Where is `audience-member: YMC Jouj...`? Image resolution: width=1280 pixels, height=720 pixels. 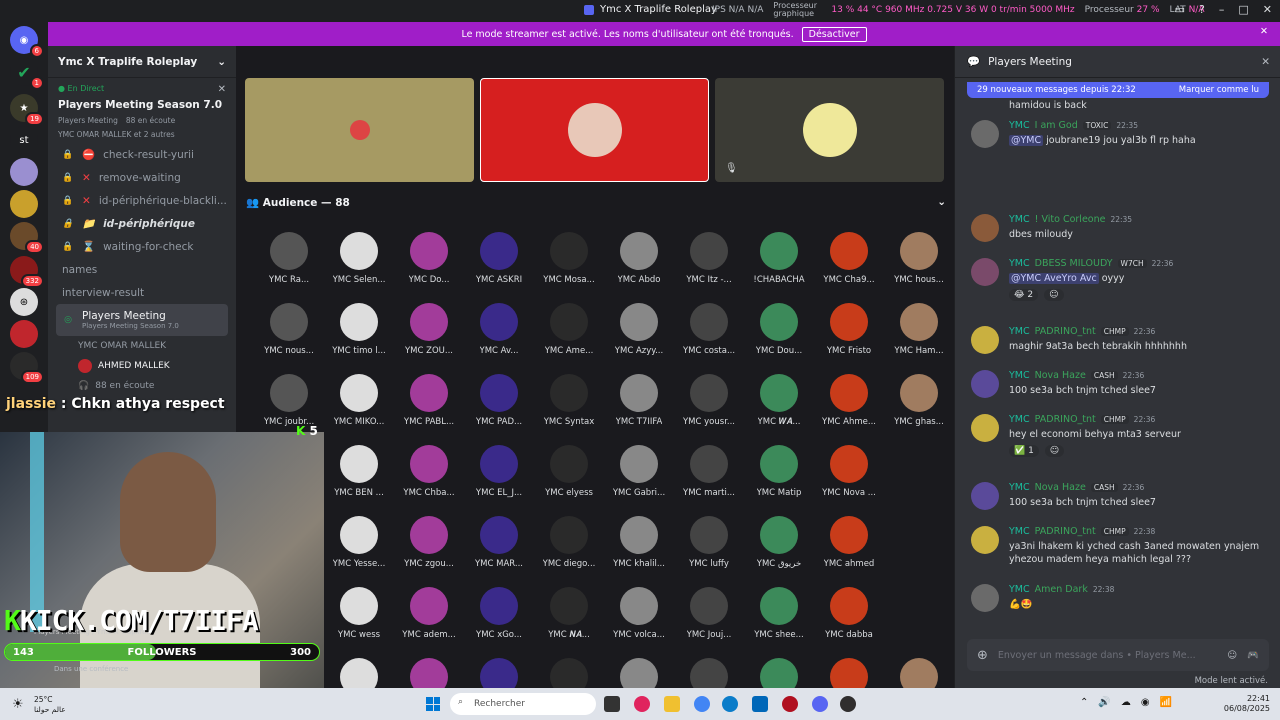
audience-member: YMC Jouj... is located at coordinates (709, 613).